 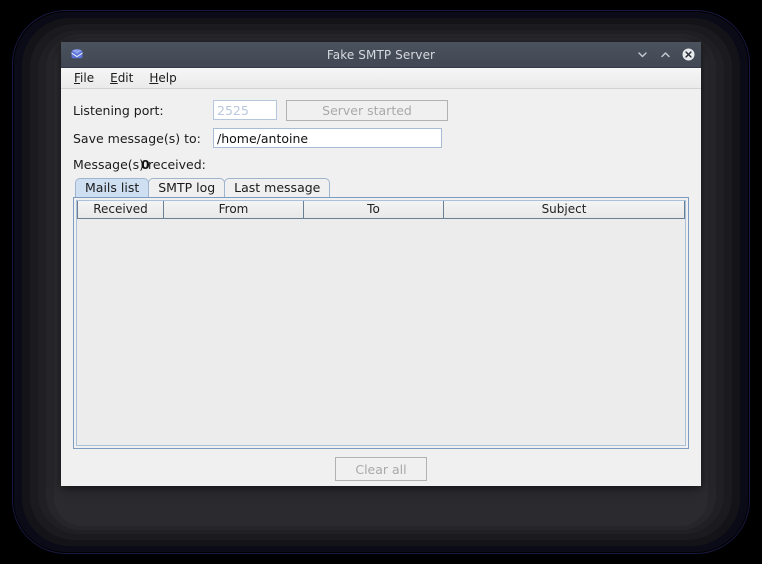 I want to click on titlebar: Fake SMTP Server, so click(x=381, y=55).